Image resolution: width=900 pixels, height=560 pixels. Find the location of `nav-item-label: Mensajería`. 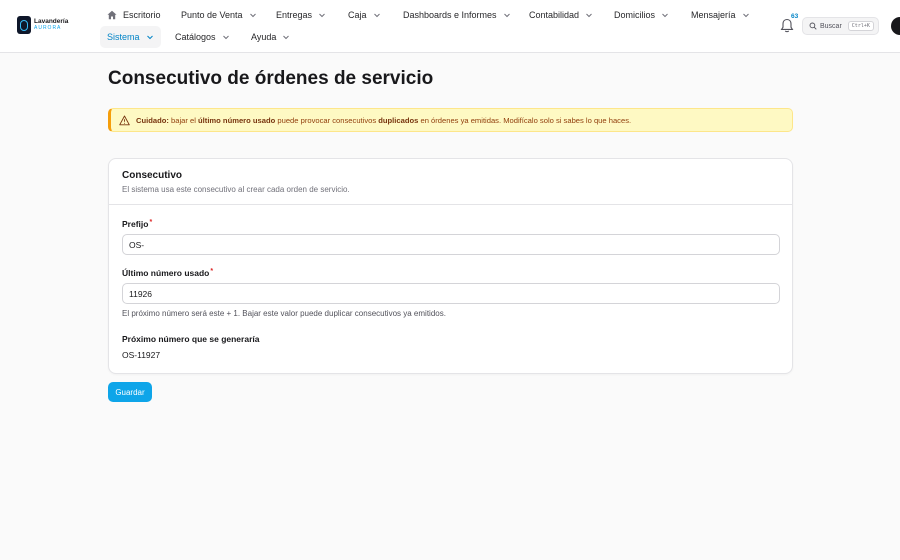

nav-item-label: Mensajería is located at coordinates (713, 15).